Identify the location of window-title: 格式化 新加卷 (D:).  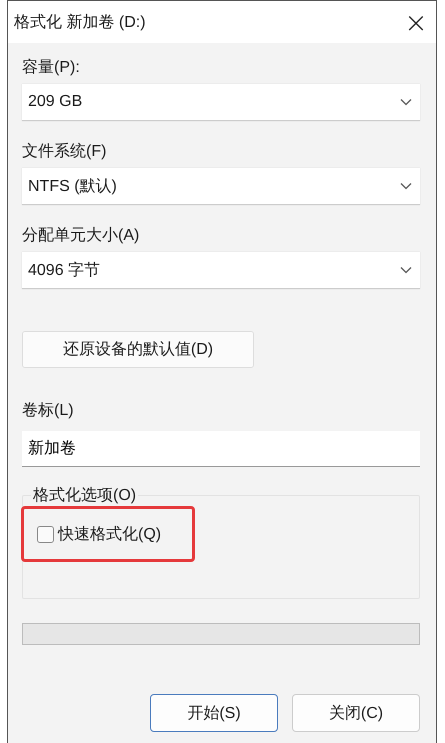
(80, 22).